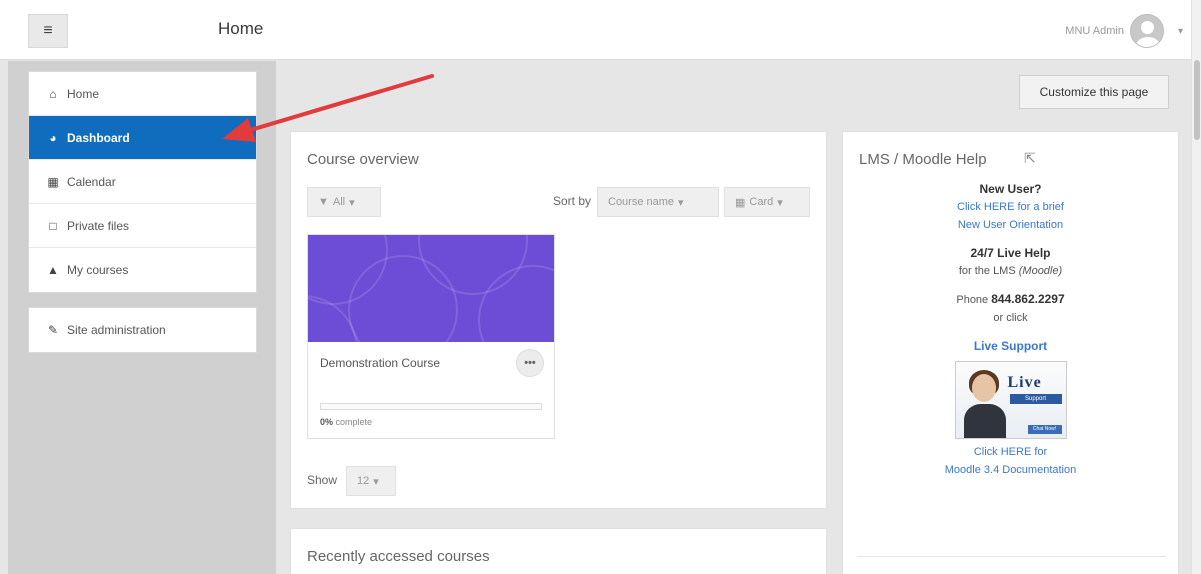 This screenshot has width=1201, height=574. I want to click on orientation-link-line-1: Click HERE for a brief, so click(1010, 207).